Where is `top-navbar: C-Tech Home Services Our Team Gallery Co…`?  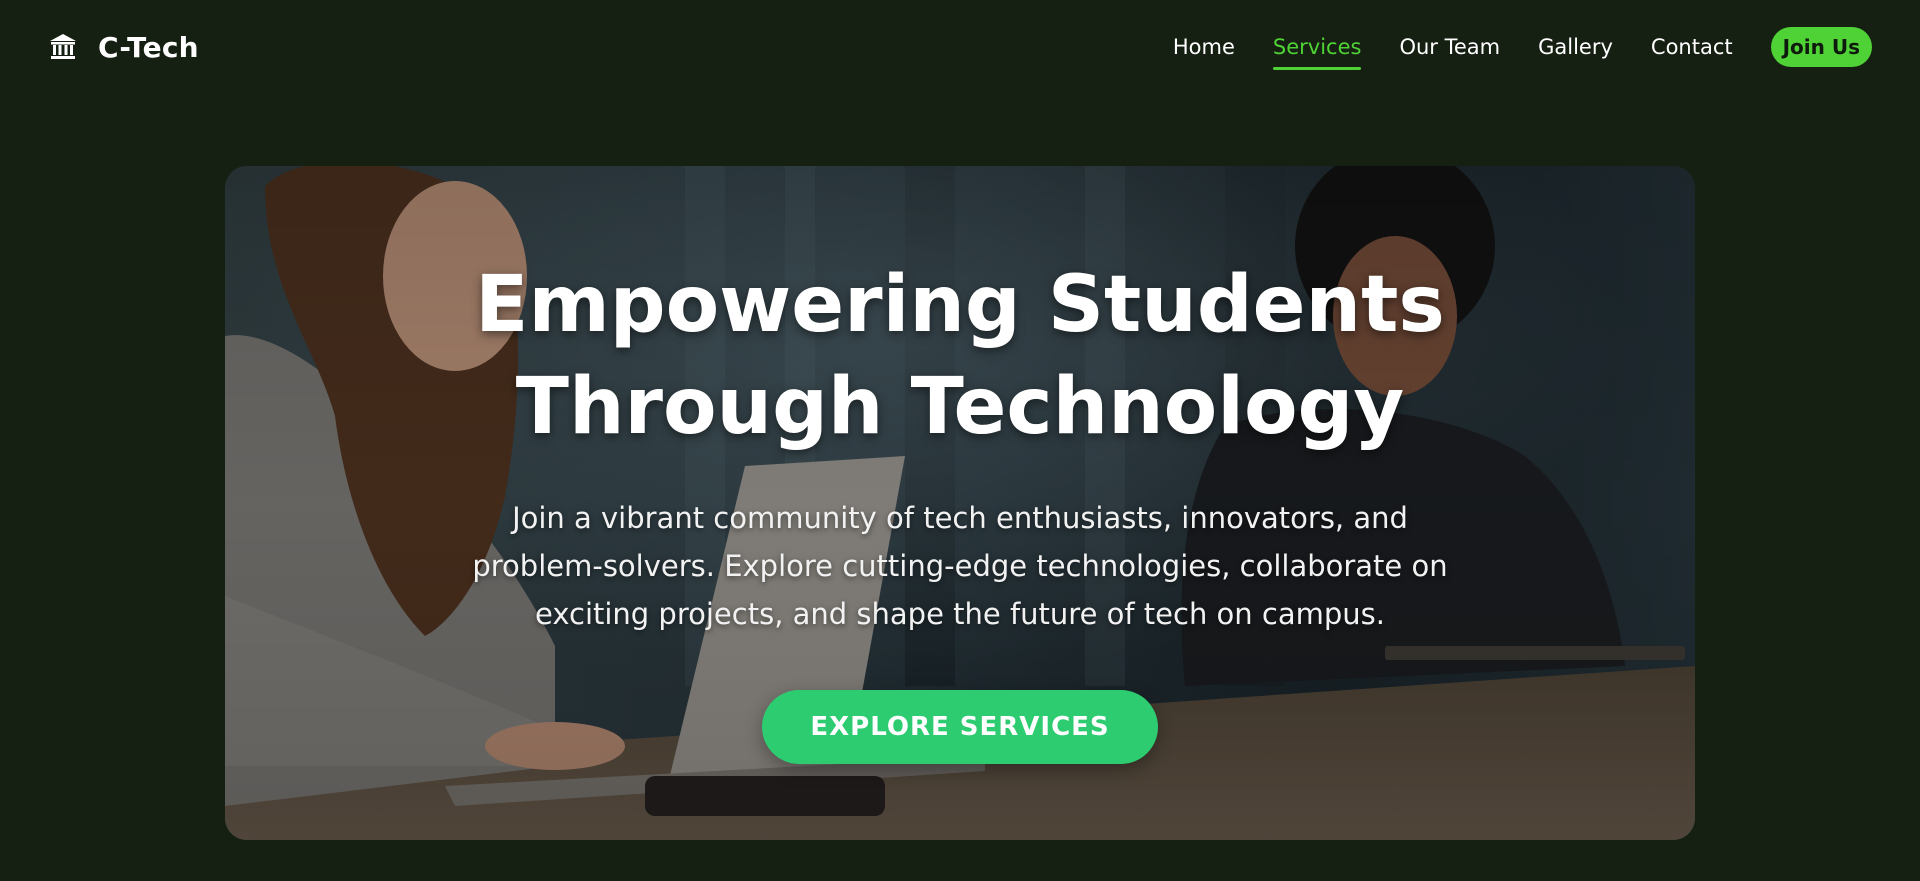
top-navbar: C-Tech Home Services Our Team Gallery Co… is located at coordinates (960, 47).